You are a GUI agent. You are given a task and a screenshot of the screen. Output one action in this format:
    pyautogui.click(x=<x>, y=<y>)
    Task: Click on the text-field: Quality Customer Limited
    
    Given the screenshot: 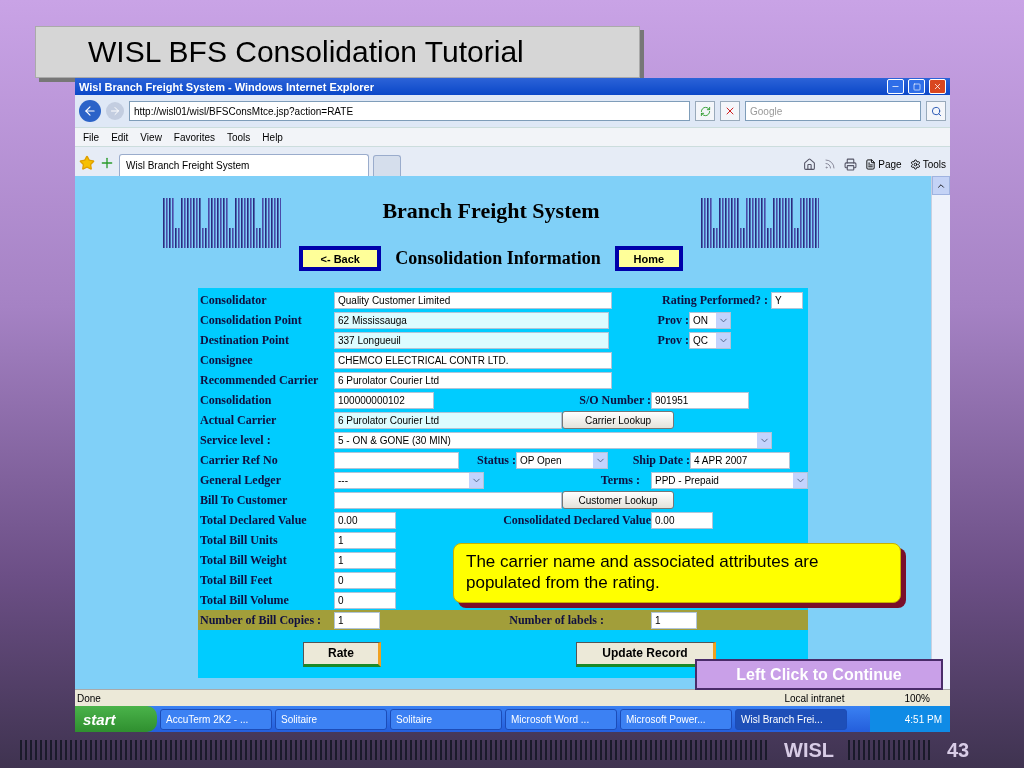 What is the action you would take?
    pyautogui.click(x=473, y=300)
    